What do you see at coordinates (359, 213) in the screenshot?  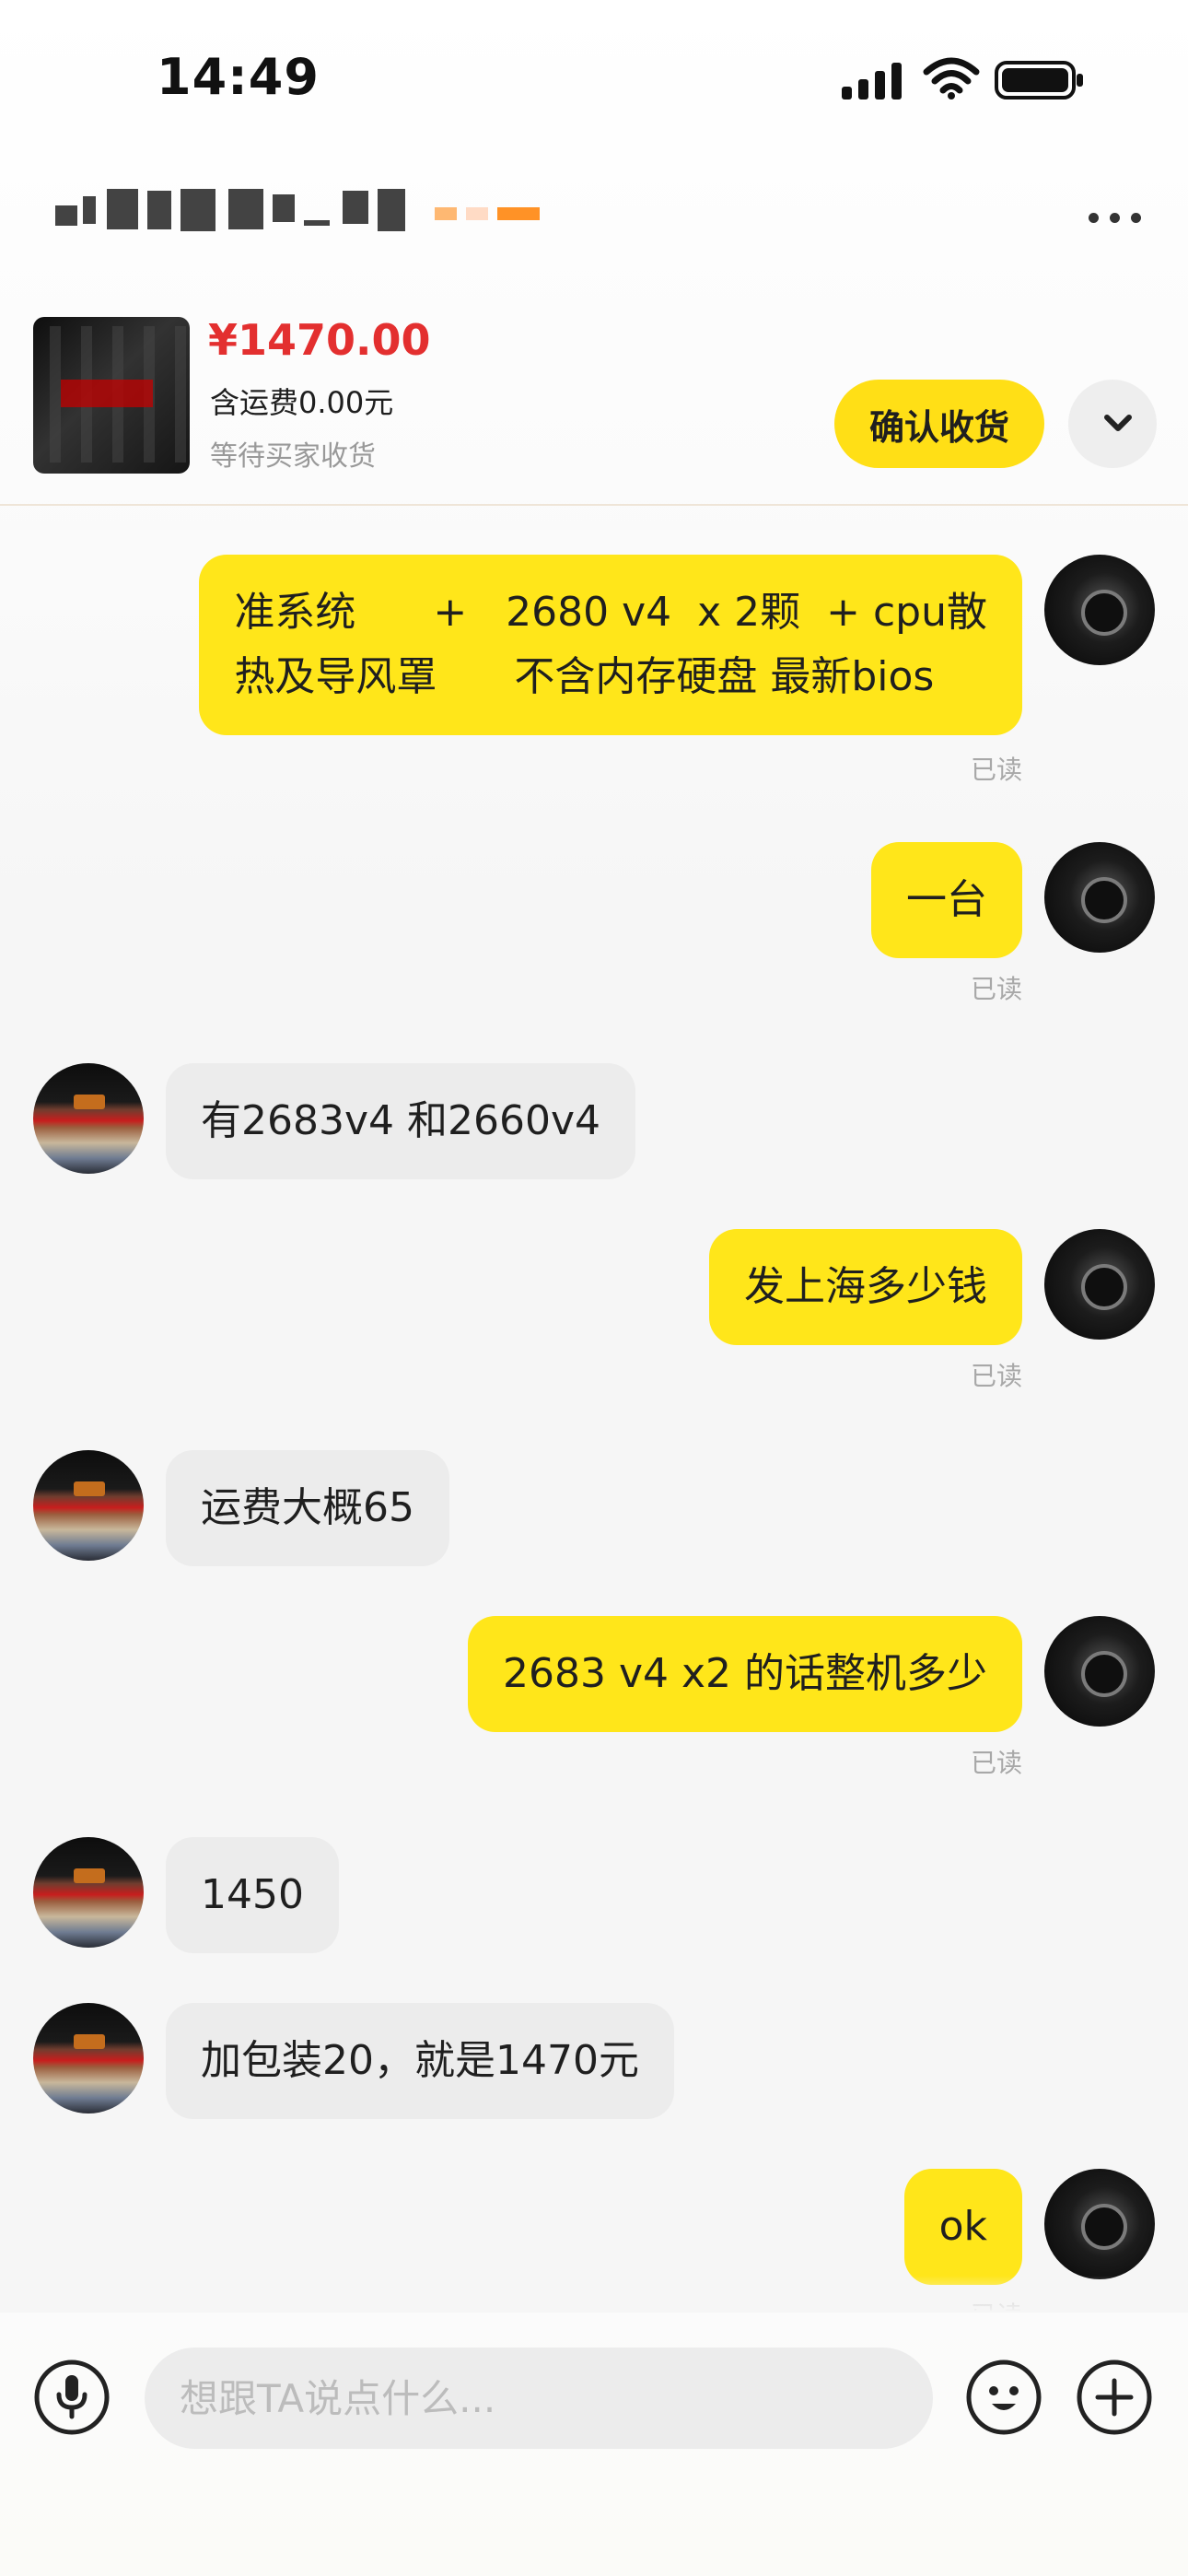 I see `chat-title-redacted` at bounding box center [359, 213].